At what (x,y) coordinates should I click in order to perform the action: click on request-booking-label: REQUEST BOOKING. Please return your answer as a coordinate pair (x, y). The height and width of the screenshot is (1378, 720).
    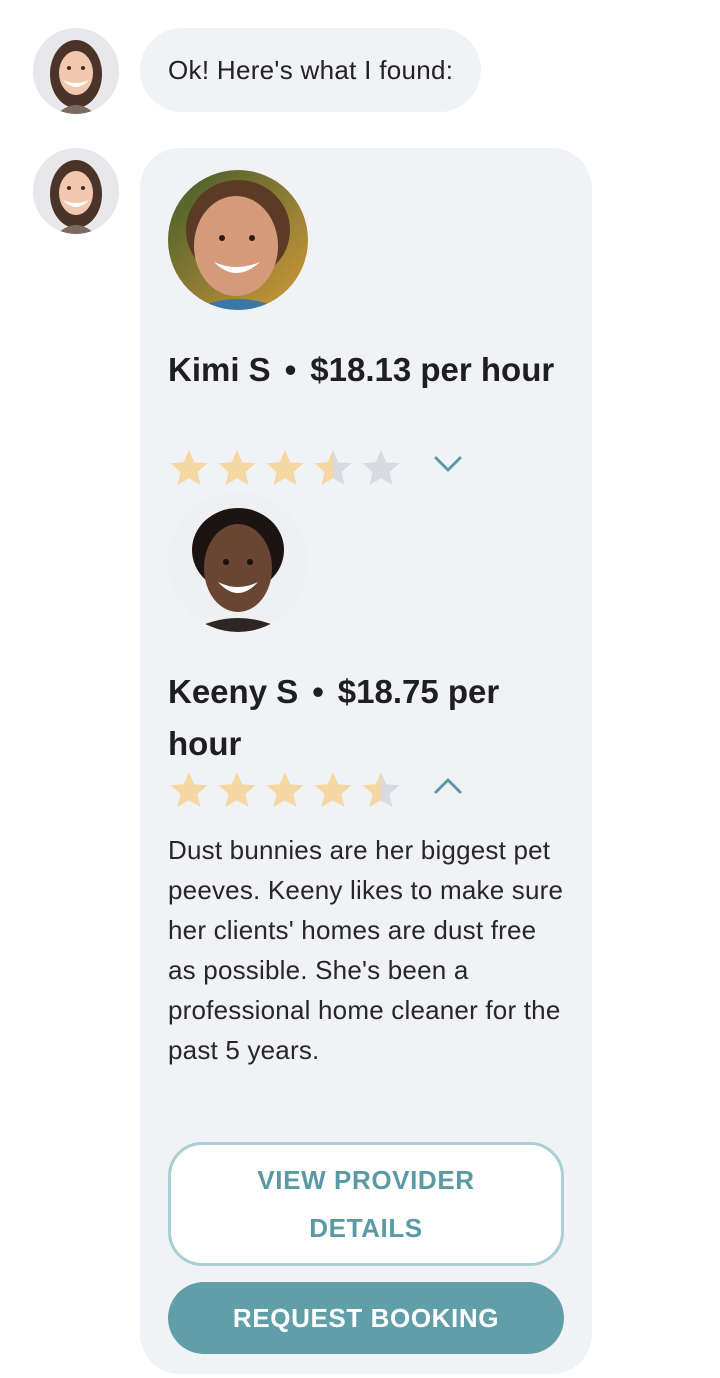
    Looking at the image, I should click on (366, 1317).